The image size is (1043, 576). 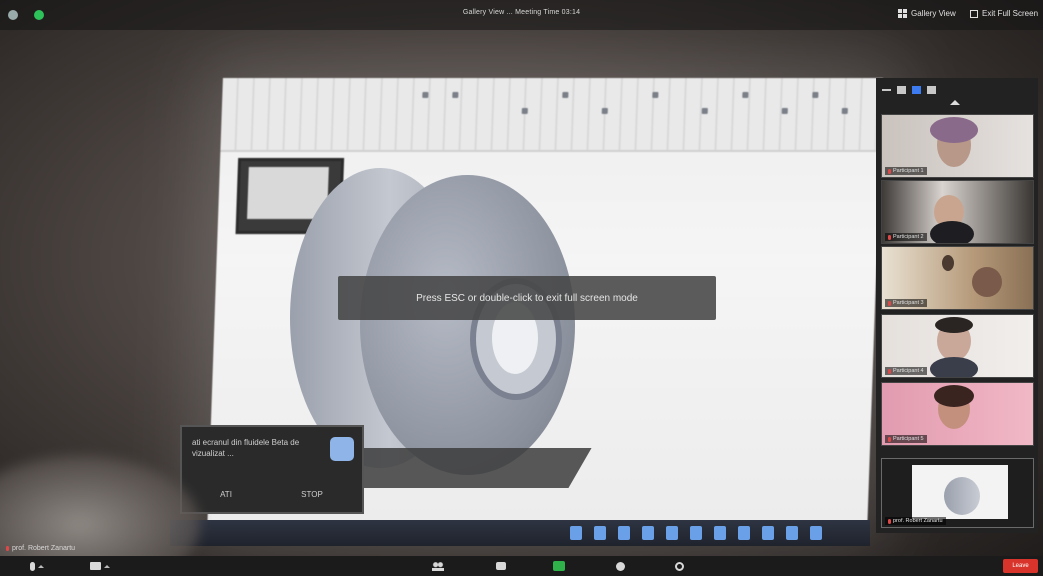 I want to click on participant-tile-1: Participant 1, so click(x=957, y=146).